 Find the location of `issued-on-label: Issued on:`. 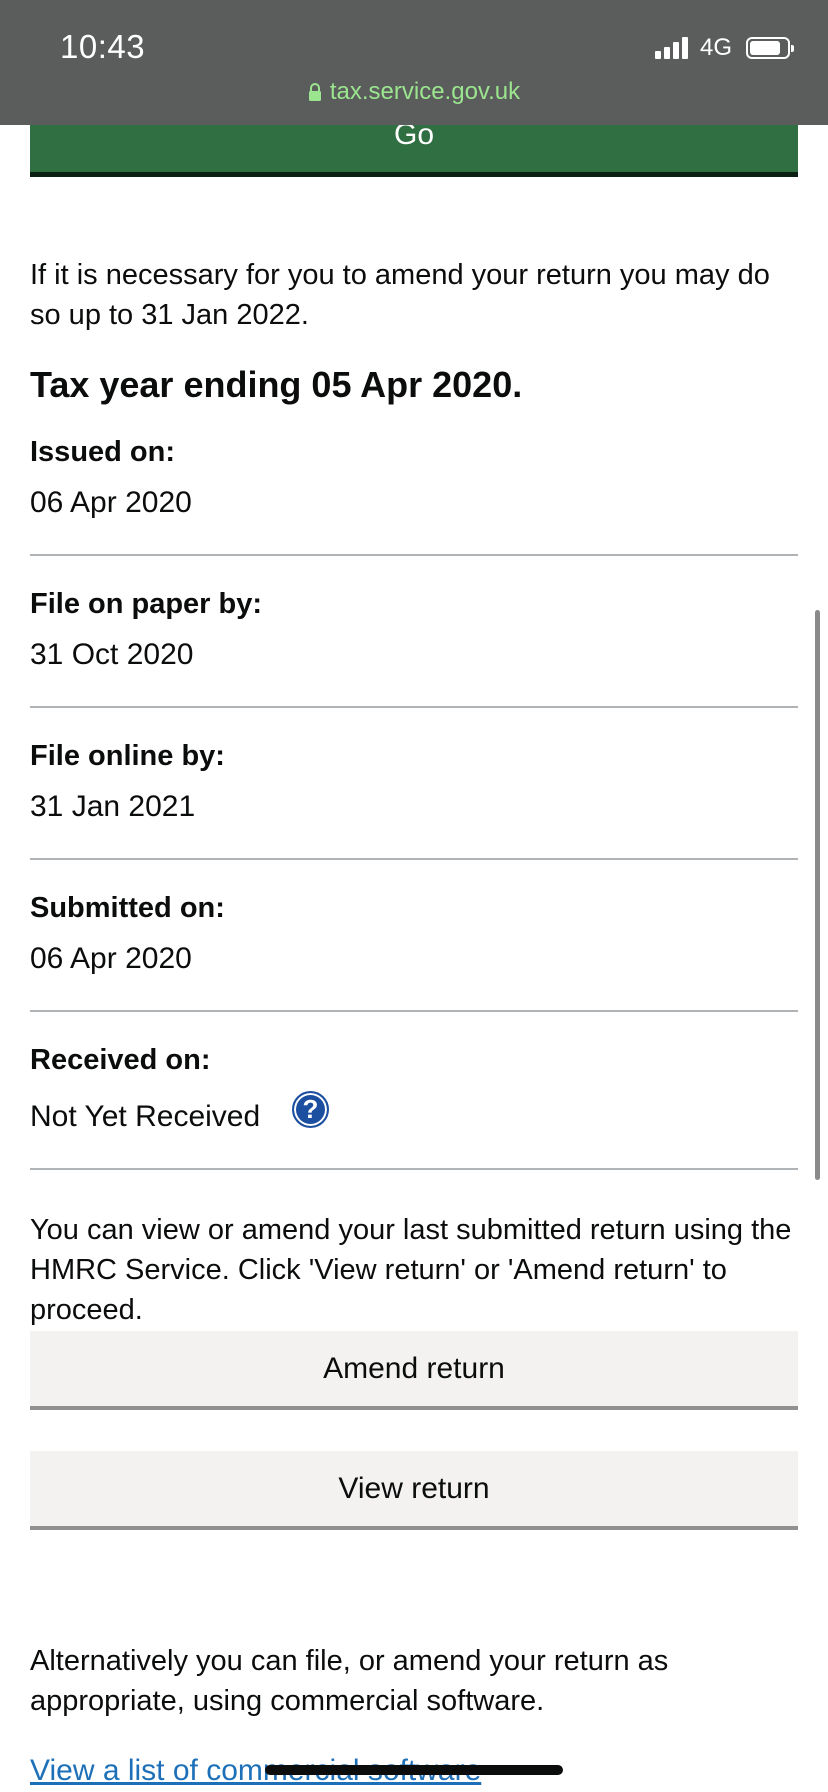

issued-on-label: Issued on: is located at coordinates (103, 452).